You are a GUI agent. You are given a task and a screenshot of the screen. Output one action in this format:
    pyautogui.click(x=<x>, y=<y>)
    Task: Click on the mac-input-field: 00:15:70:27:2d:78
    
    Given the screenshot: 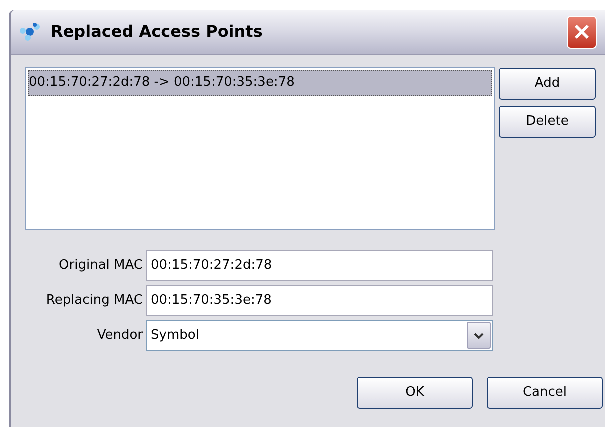 What is the action you would take?
    pyautogui.click(x=319, y=265)
    